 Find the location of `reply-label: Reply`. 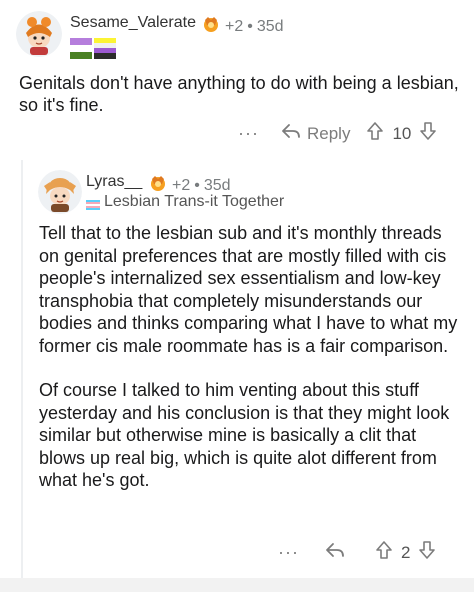

reply-label: Reply is located at coordinates (328, 133).